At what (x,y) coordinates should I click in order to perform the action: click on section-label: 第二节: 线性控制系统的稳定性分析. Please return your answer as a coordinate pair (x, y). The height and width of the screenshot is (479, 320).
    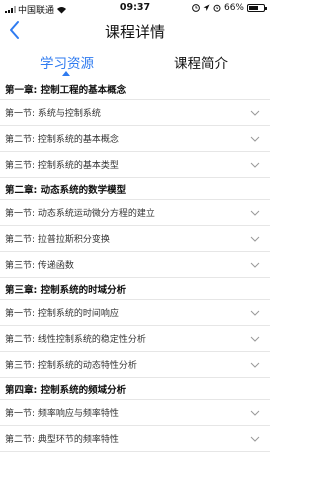
    Looking at the image, I should click on (75, 340).